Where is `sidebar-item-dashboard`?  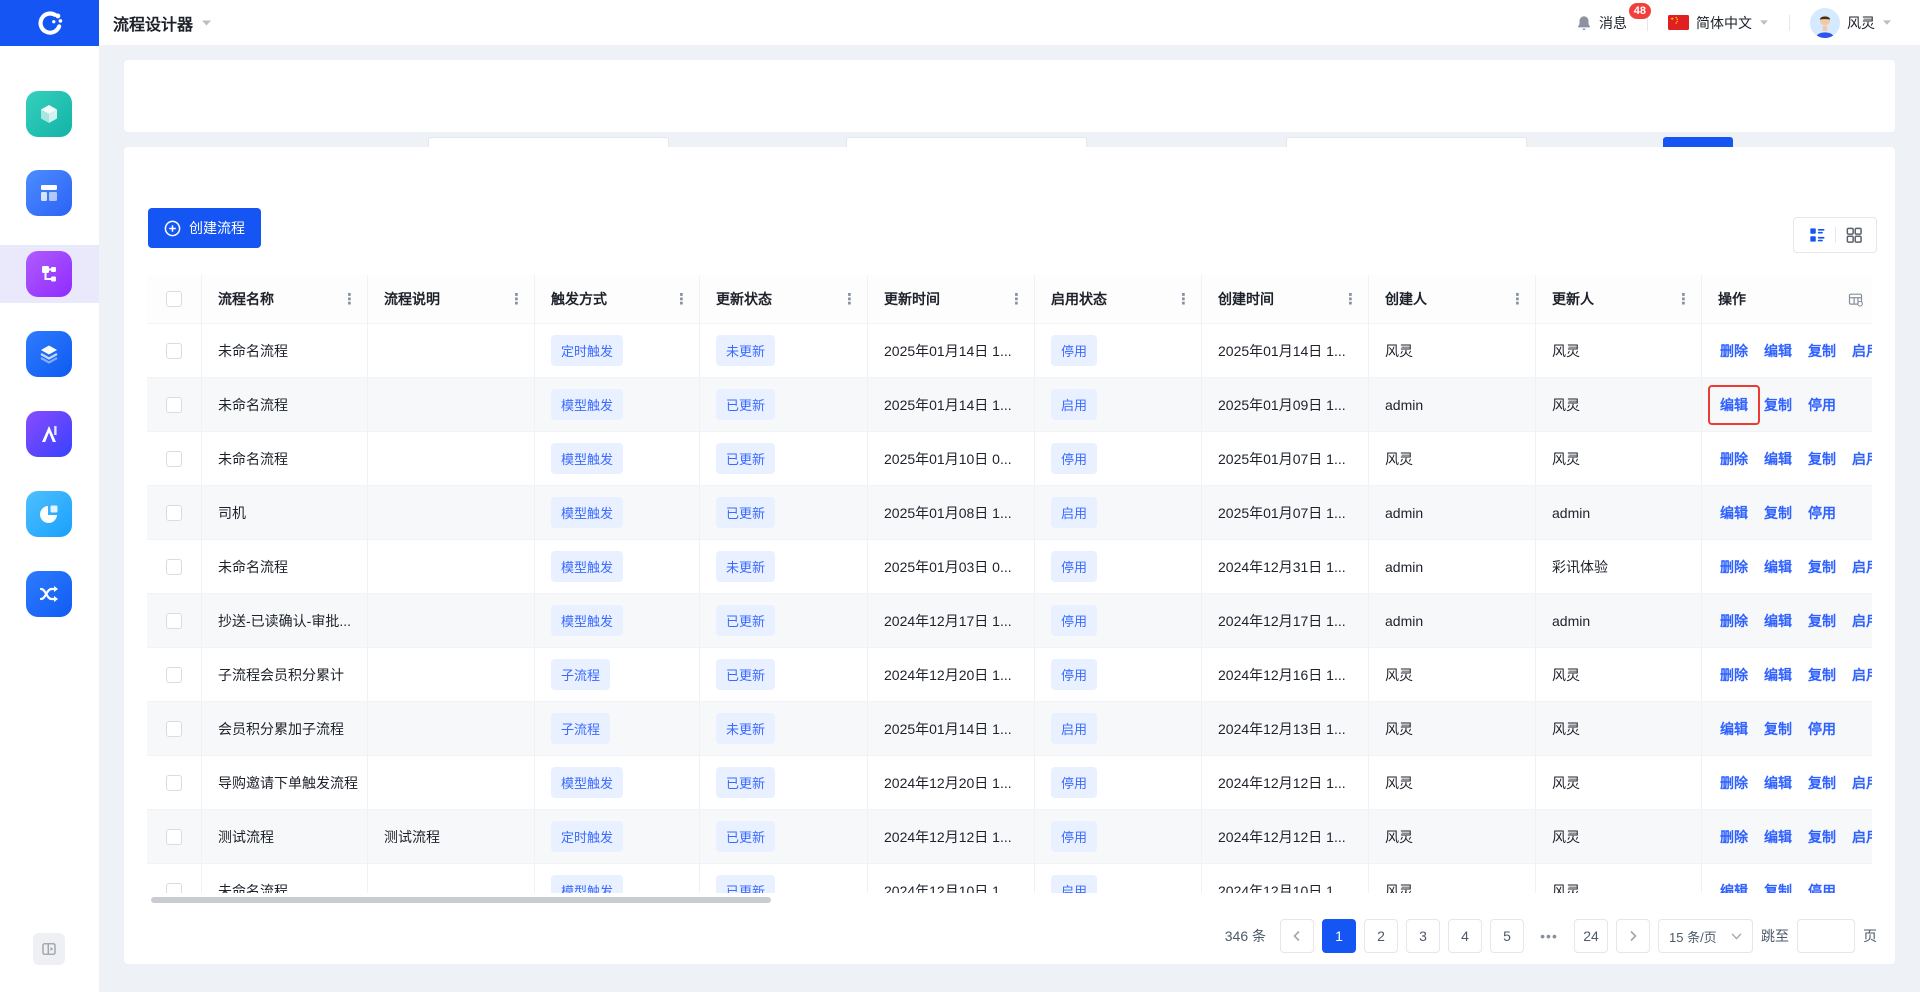
sidebar-item-dashboard is located at coordinates (49, 193).